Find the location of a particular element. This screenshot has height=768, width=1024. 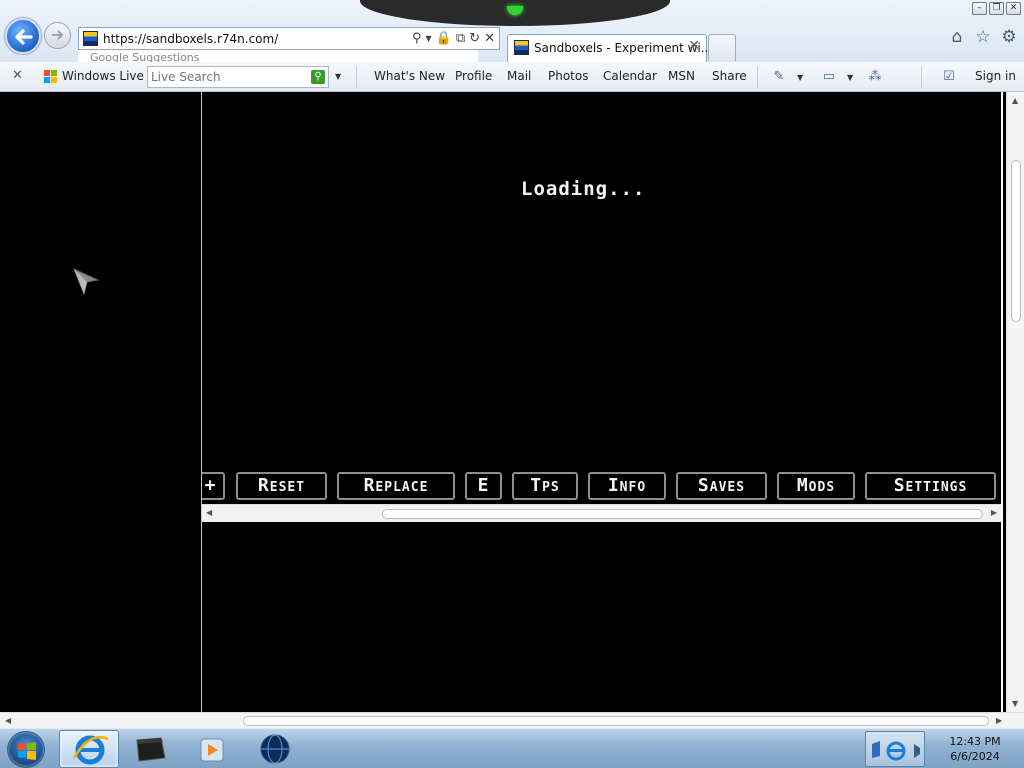

link-share: Share is located at coordinates (729, 76).